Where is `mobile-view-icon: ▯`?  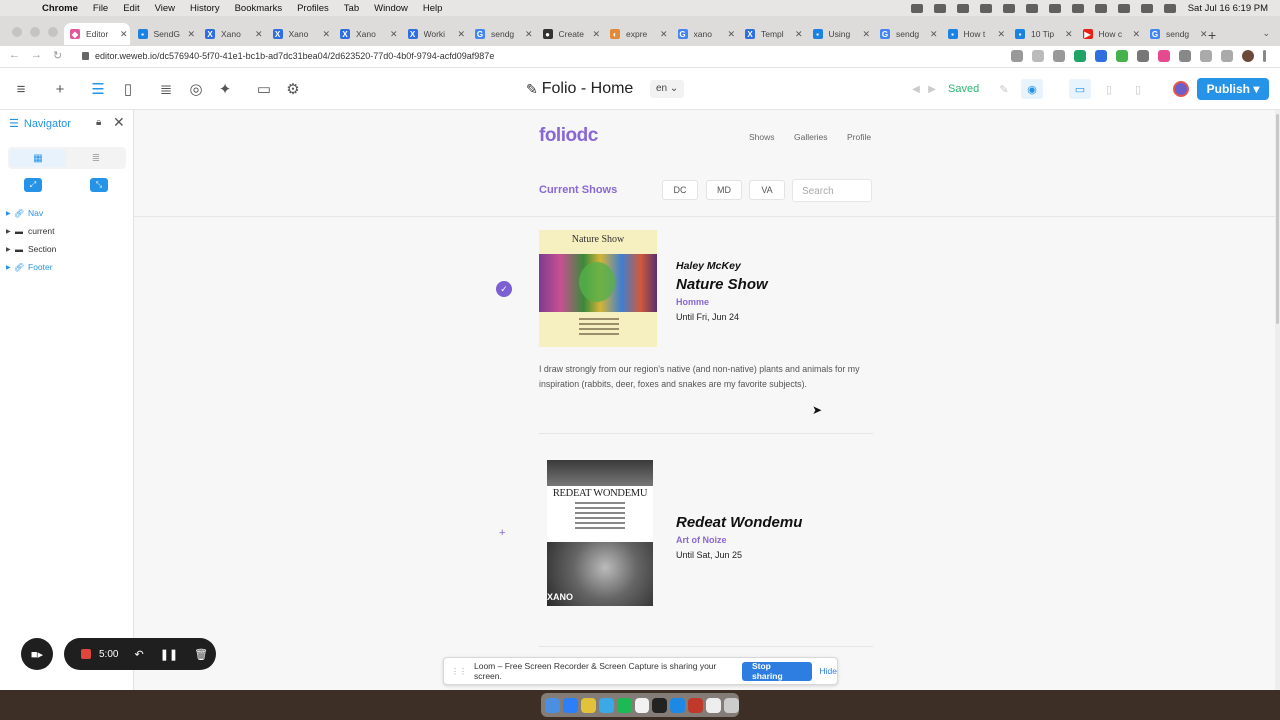 mobile-view-icon: ▯ is located at coordinates (1138, 89).